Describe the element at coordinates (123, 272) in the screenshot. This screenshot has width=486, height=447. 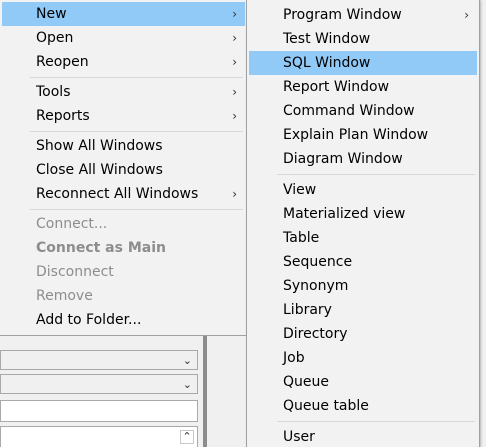
I see `menu-item-disconnect: Disconnect` at that location.